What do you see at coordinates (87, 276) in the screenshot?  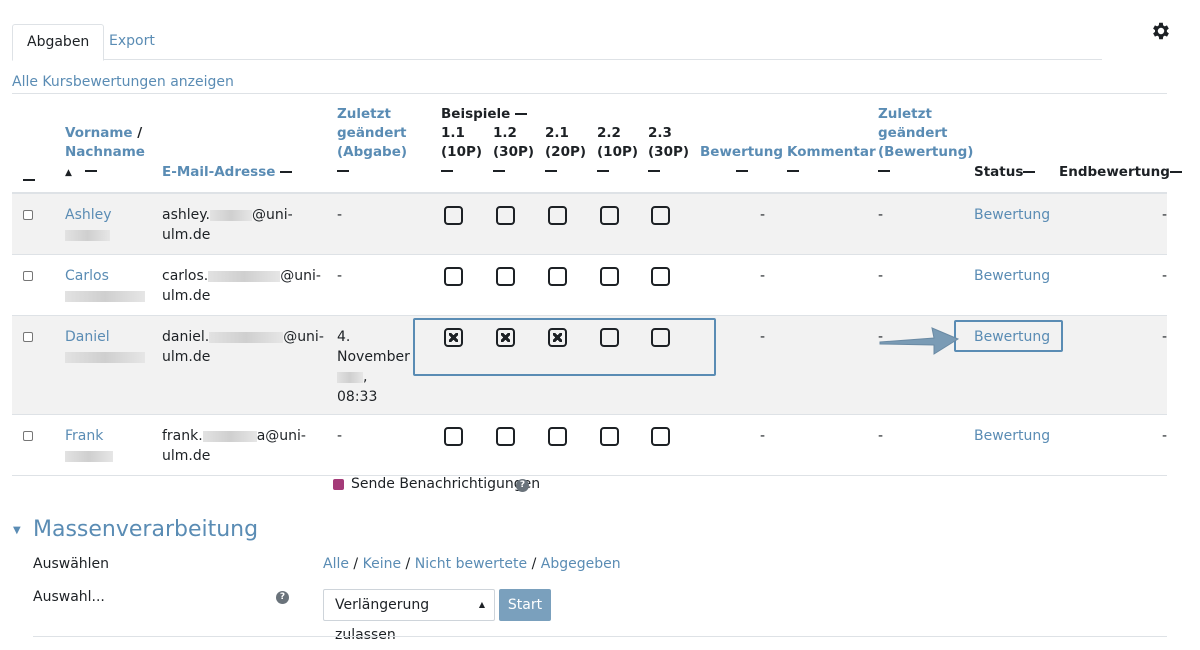 I see `student-first-name: Carlos` at bounding box center [87, 276].